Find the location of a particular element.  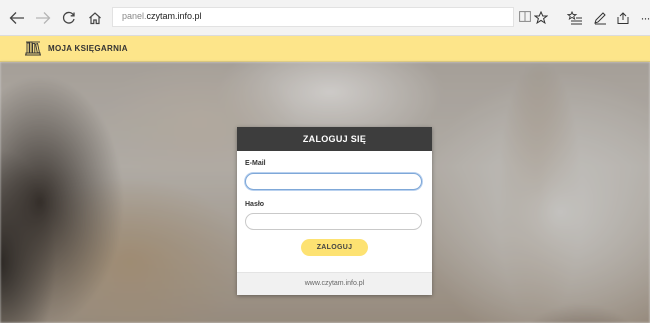

login-header: ZALOGUJ SIĘ is located at coordinates (334, 139).